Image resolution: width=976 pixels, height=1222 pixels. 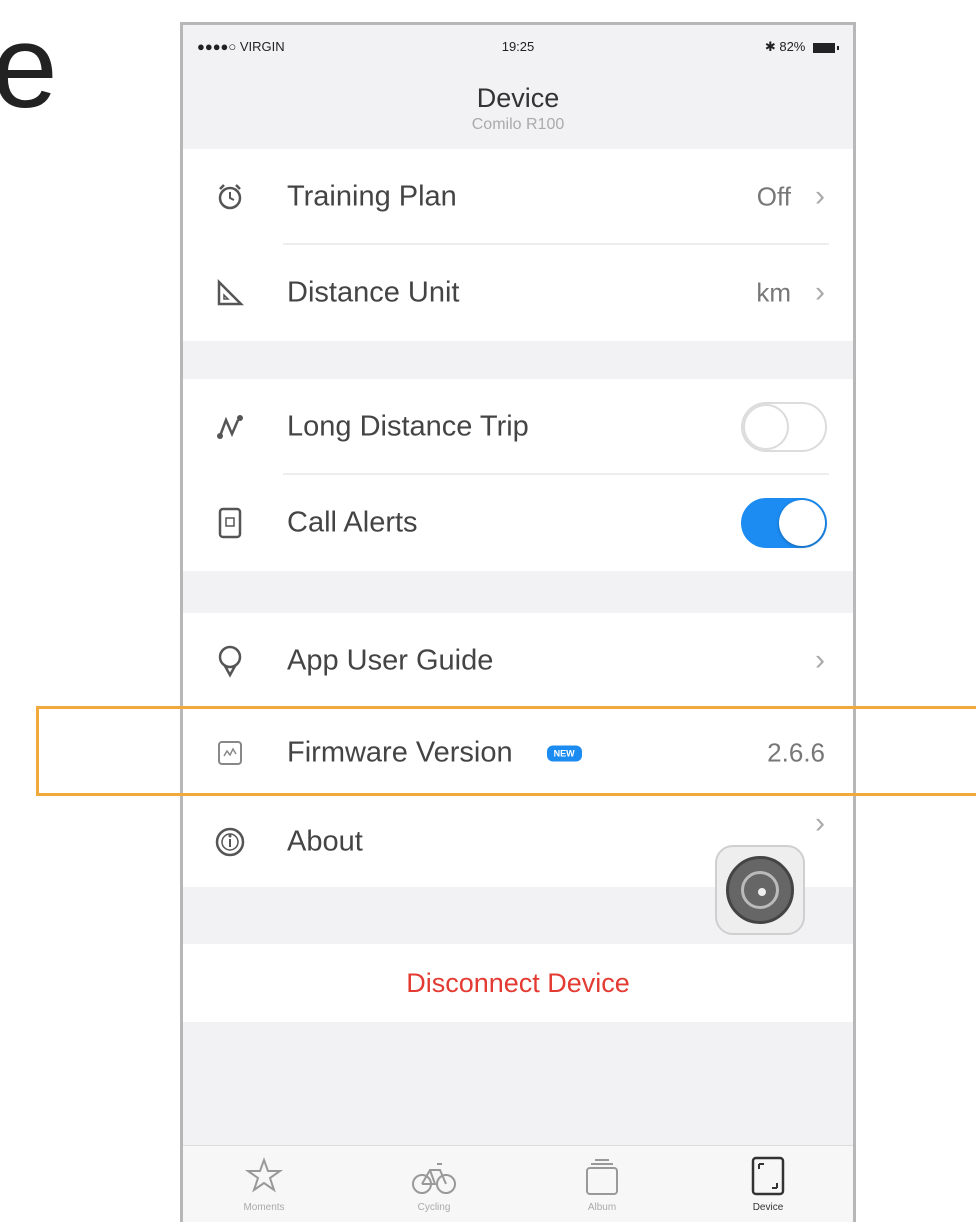 What do you see at coordinates (390, 660) in the screenshot?
I see `app-user-guide-label: App User Guide` at bounding box center [390, 660].